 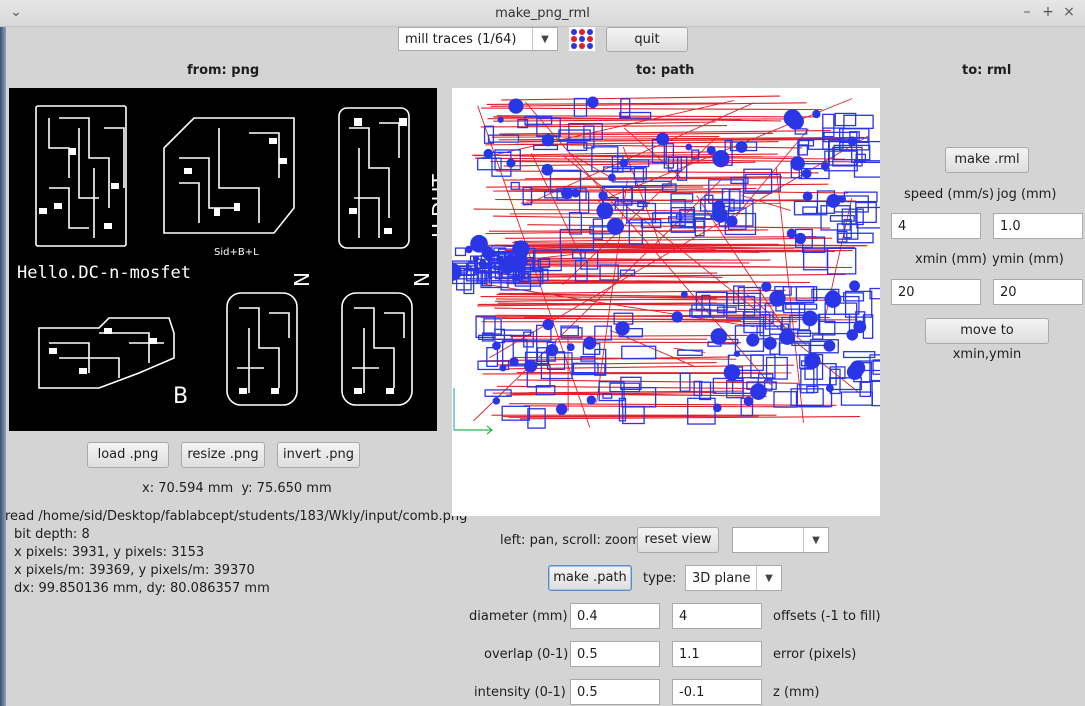 I want to click on make-path-button: make .path, so click(x=590, y=578).